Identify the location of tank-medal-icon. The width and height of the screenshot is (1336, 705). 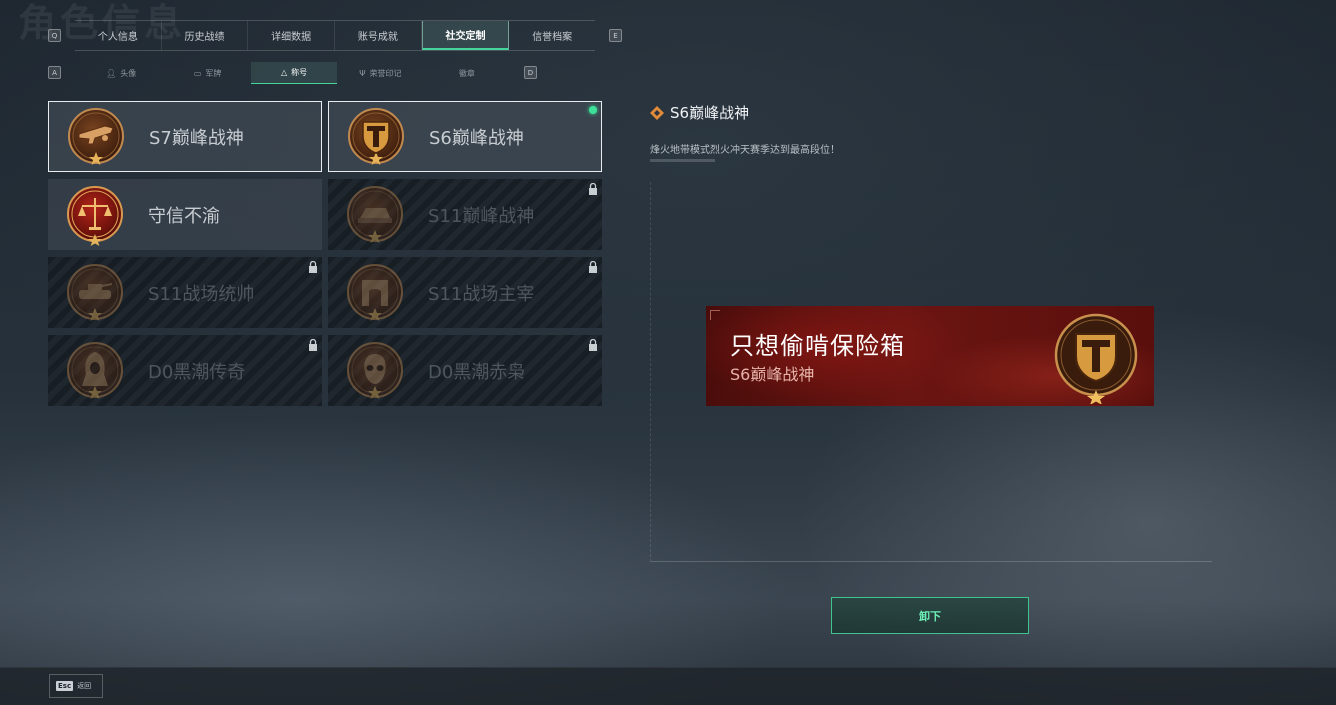
(95, 293).